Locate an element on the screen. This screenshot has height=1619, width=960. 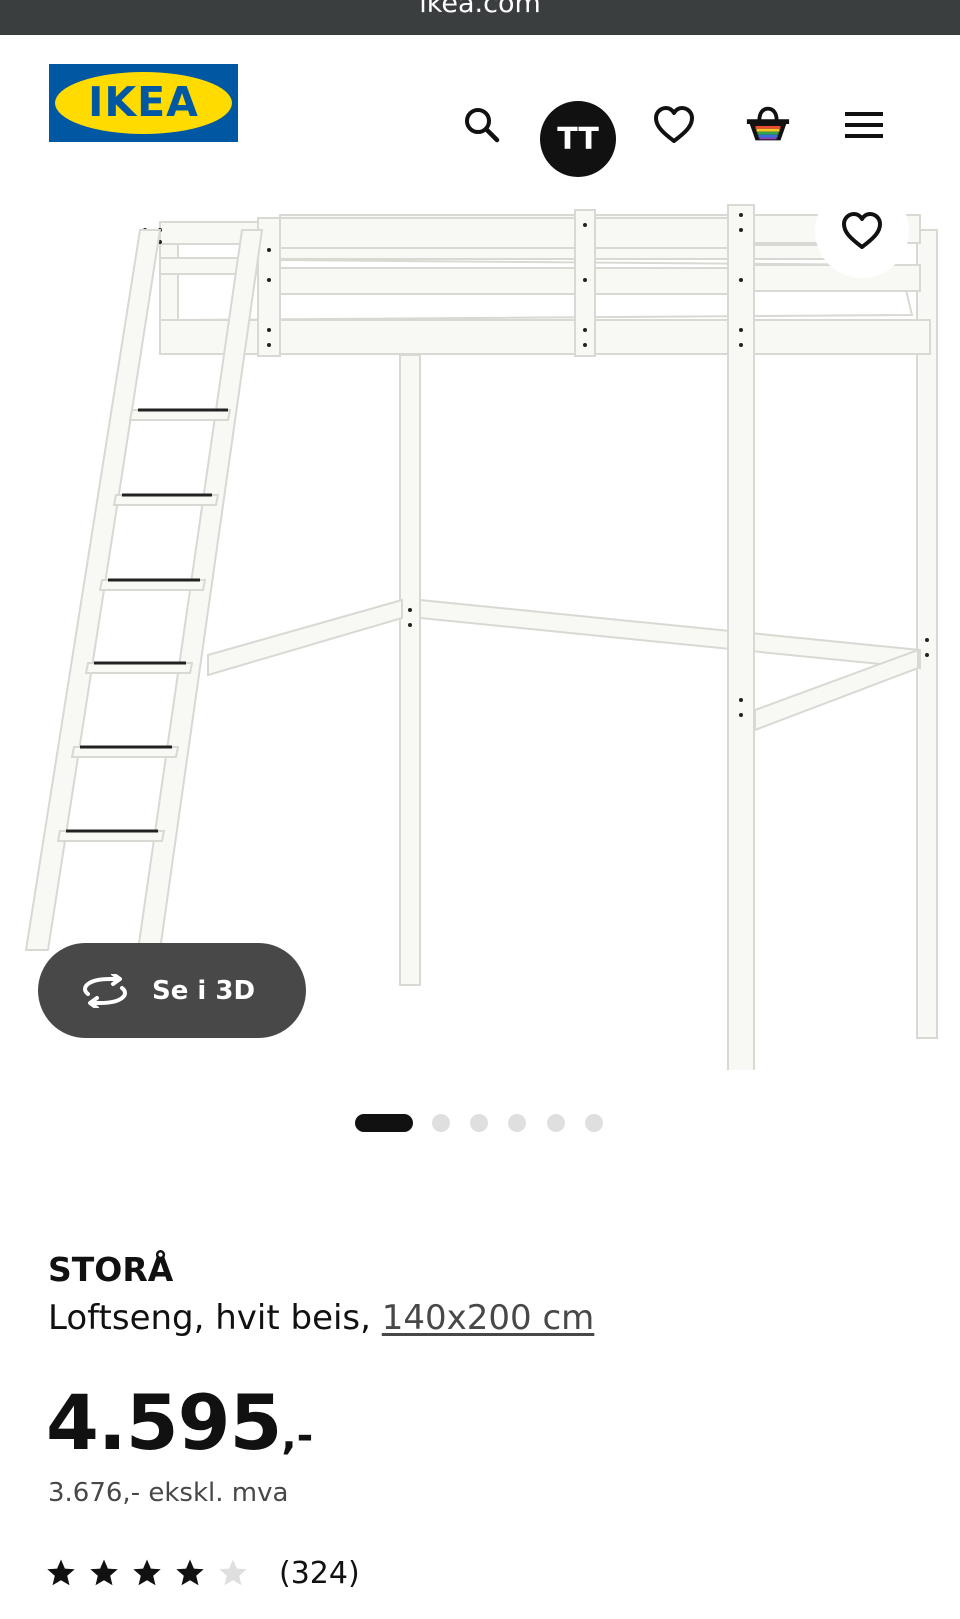
user-avatar: TT is located at coordinates (578, 139).